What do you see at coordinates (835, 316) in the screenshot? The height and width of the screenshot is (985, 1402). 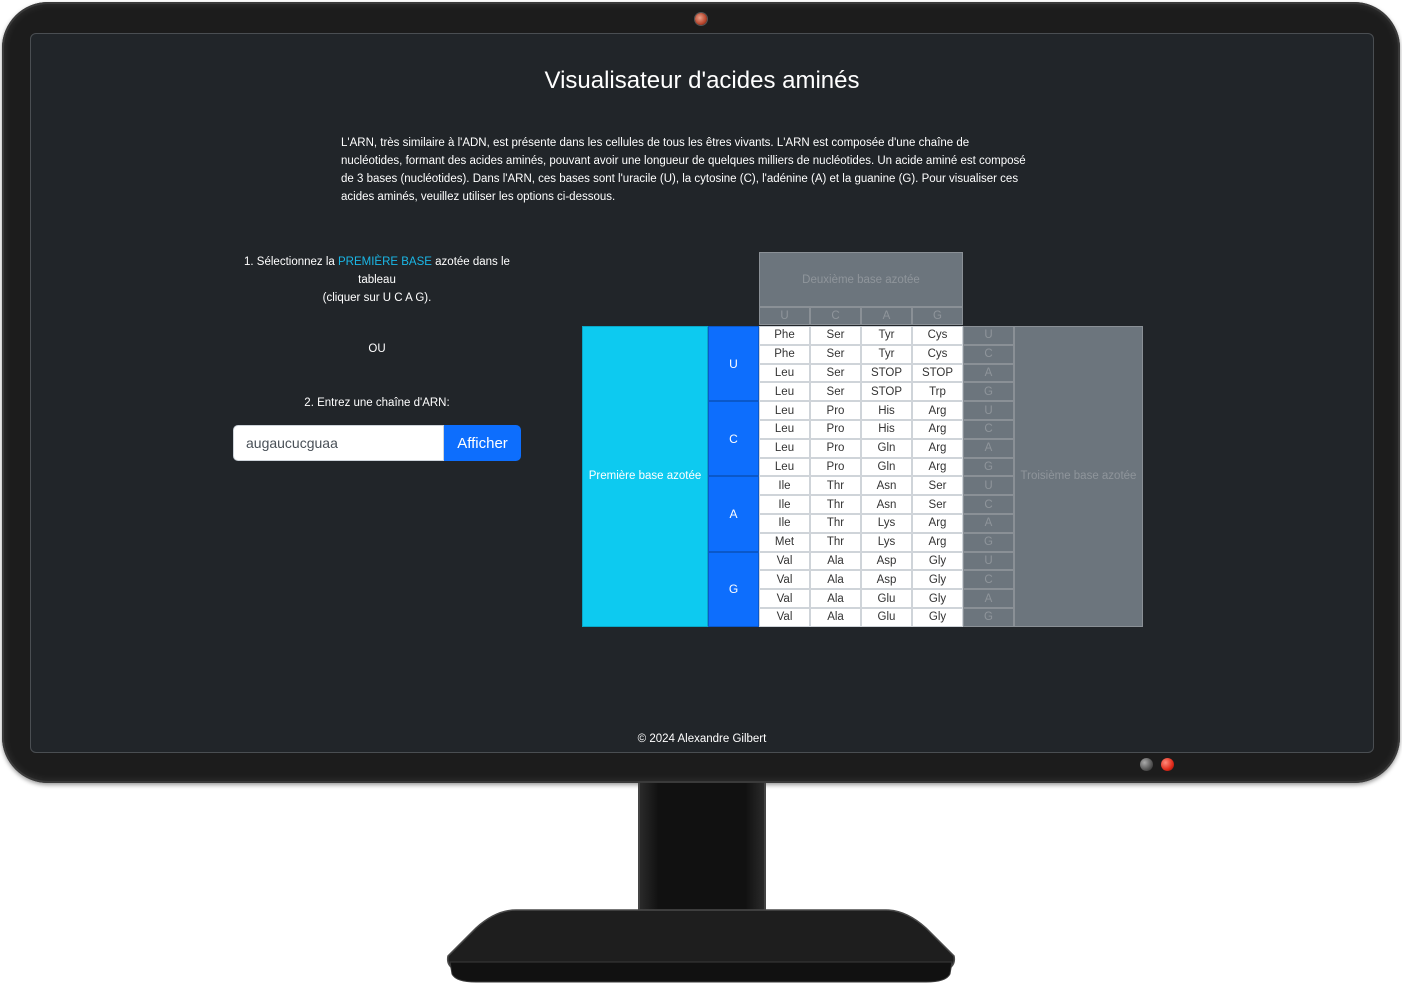 I see `second-base-c: C` at bounding box center [835, 316].